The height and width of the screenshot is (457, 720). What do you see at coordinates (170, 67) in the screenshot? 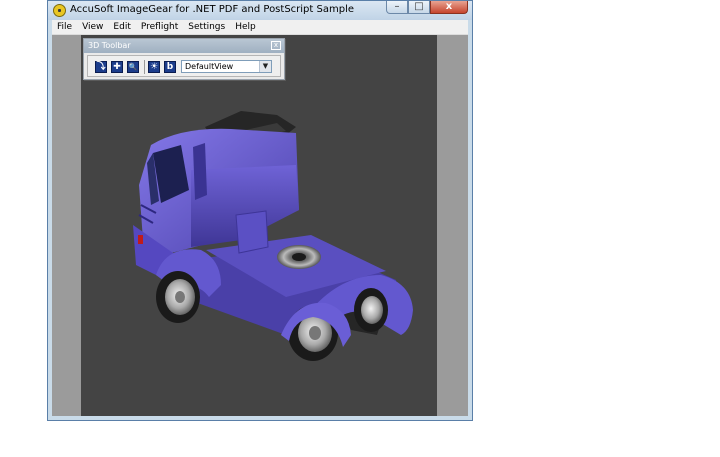
I see `background-icon: b` at bounding box center [170, 67].